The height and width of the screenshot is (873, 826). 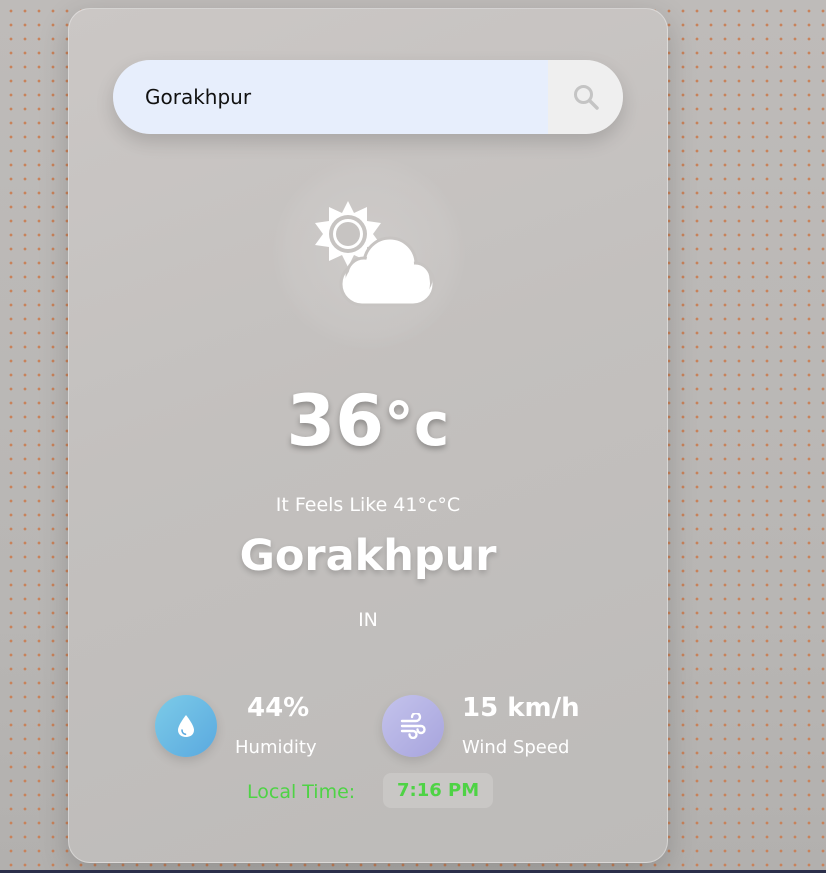 What do you see at coordinates (438, 790) in the screenshot?
I see `local-time-value: 7:16 PM` at bounding box center [438, 790].